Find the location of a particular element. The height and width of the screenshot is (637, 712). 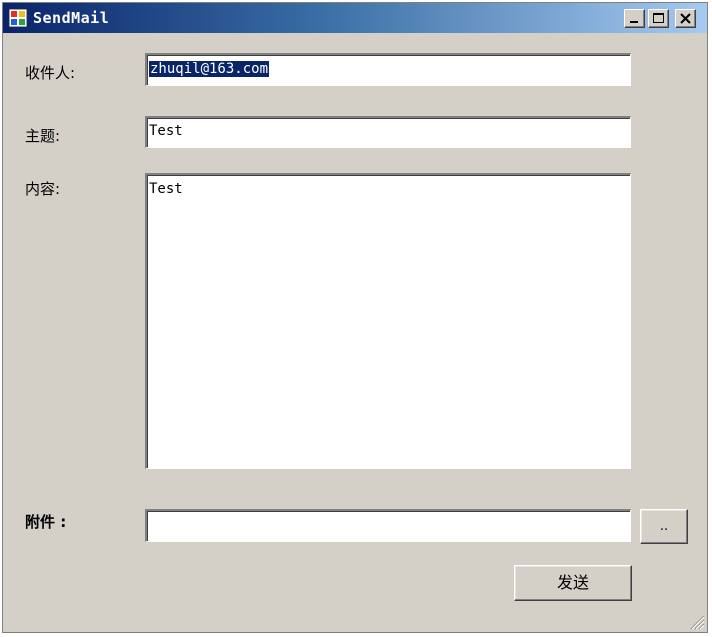

to-value-selected: zhuqil@163.com is located at coordinates (209, 69).